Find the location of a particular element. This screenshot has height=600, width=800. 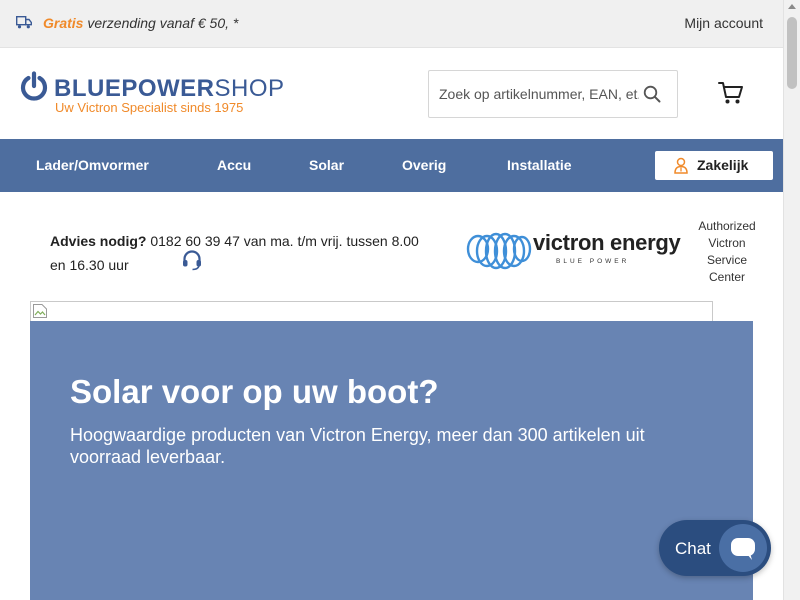

victron-logo: victron energy BLUE POWER is located at coordinates (577, 251).